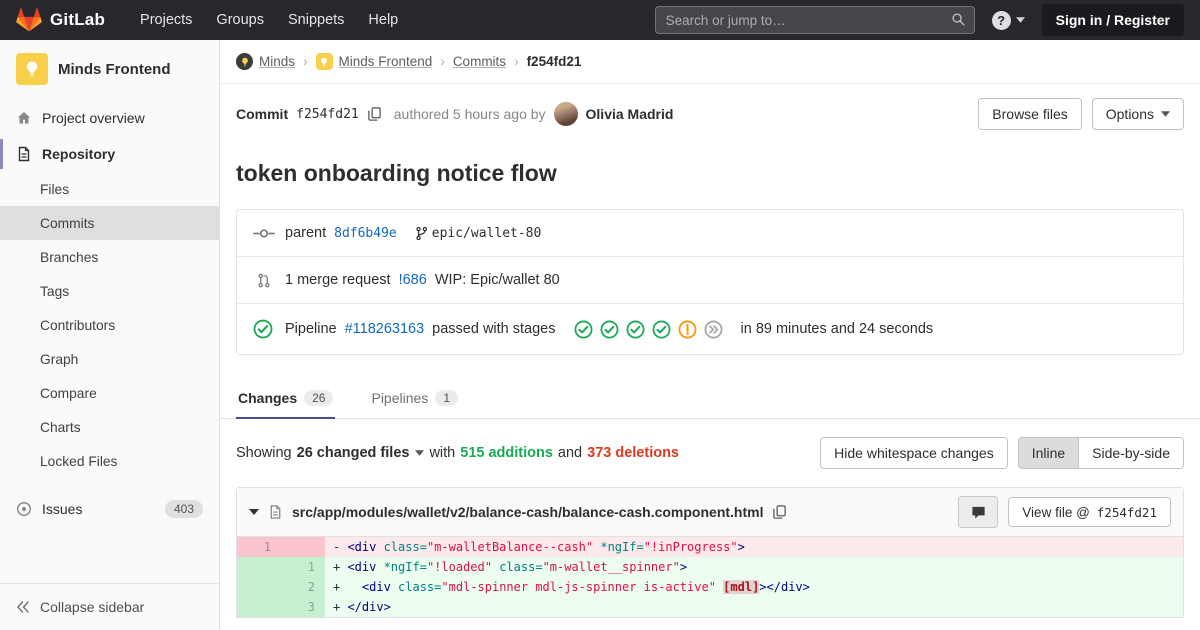 The height and width of the screenshot is (630, 1200). Describe the element at coordinates (1131, 453) in the screenshot. I see `side-by-side-view-button: Side-by-side` at that location.